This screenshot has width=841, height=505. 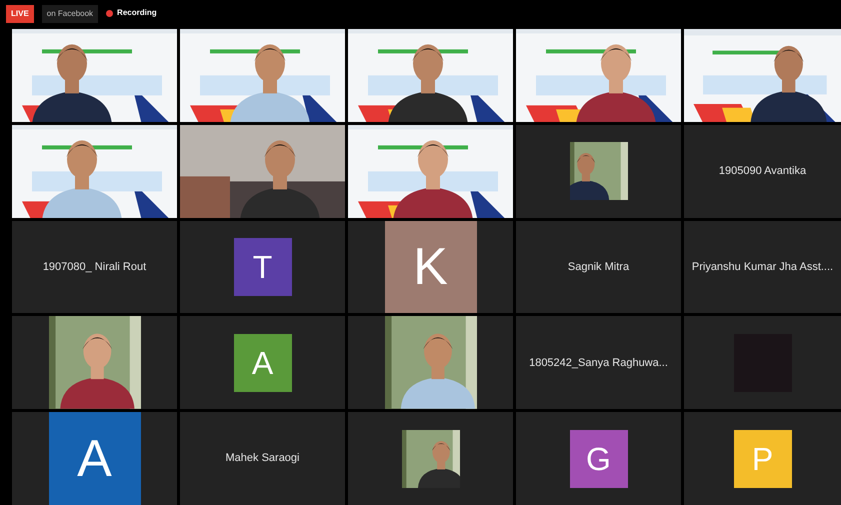 I want to click on avatar-letter: K, so click(x=430, y=267).